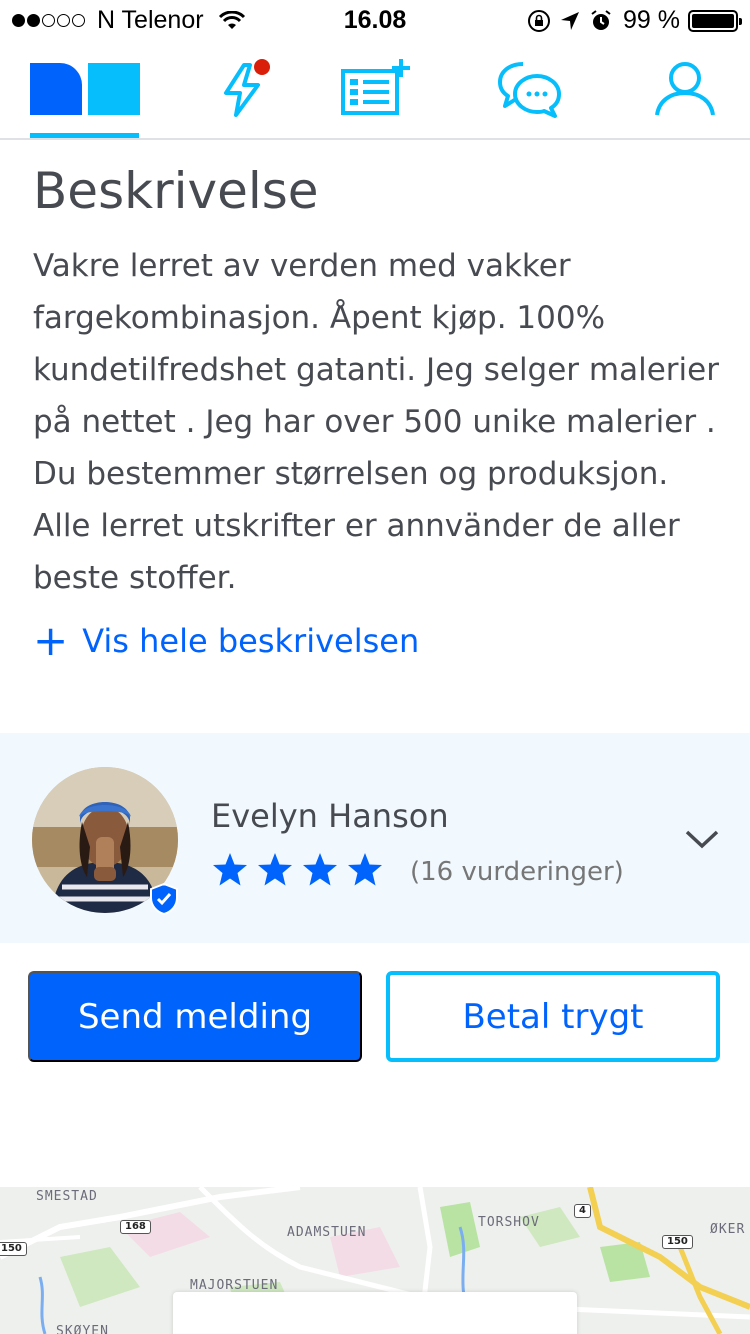 This screenshot has width=750, height=1334. I want to click on road-number-shield: 4, so click(582, 1211).